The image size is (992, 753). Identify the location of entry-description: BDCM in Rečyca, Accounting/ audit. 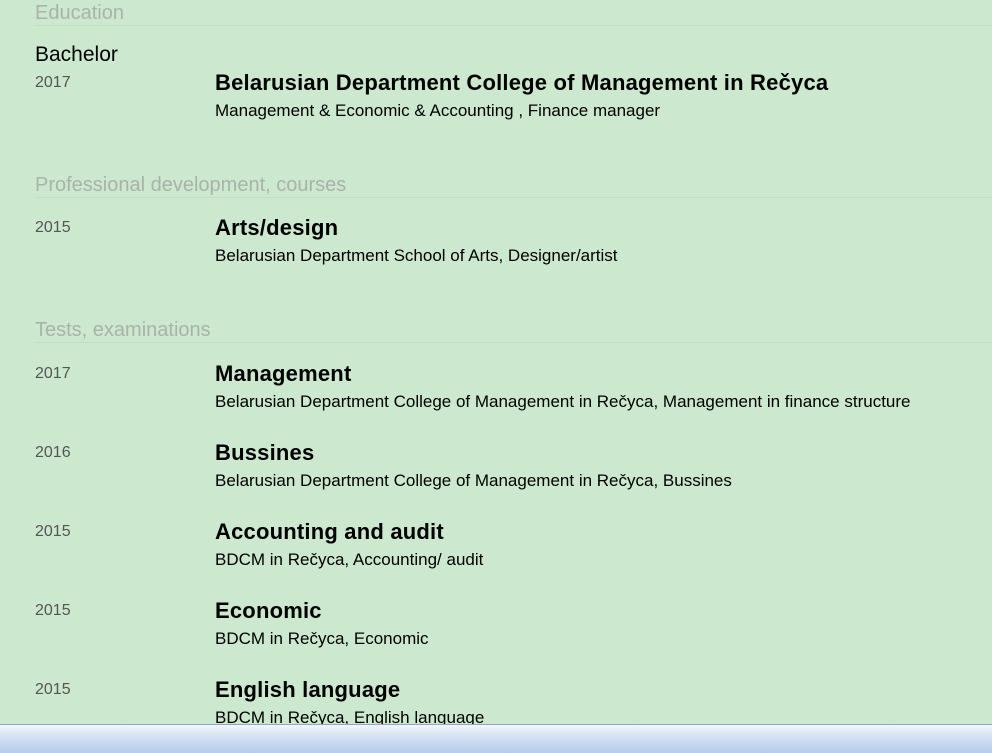
(349, 559).